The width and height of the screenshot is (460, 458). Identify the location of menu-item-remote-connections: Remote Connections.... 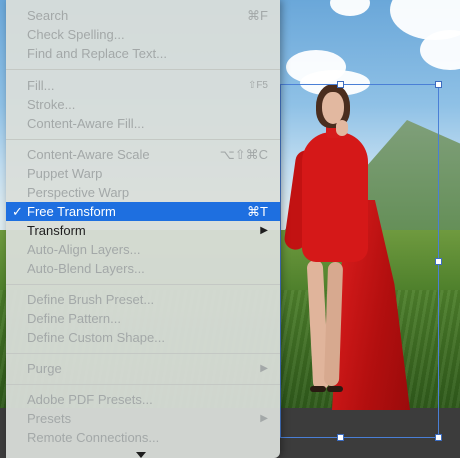
(143, 437).